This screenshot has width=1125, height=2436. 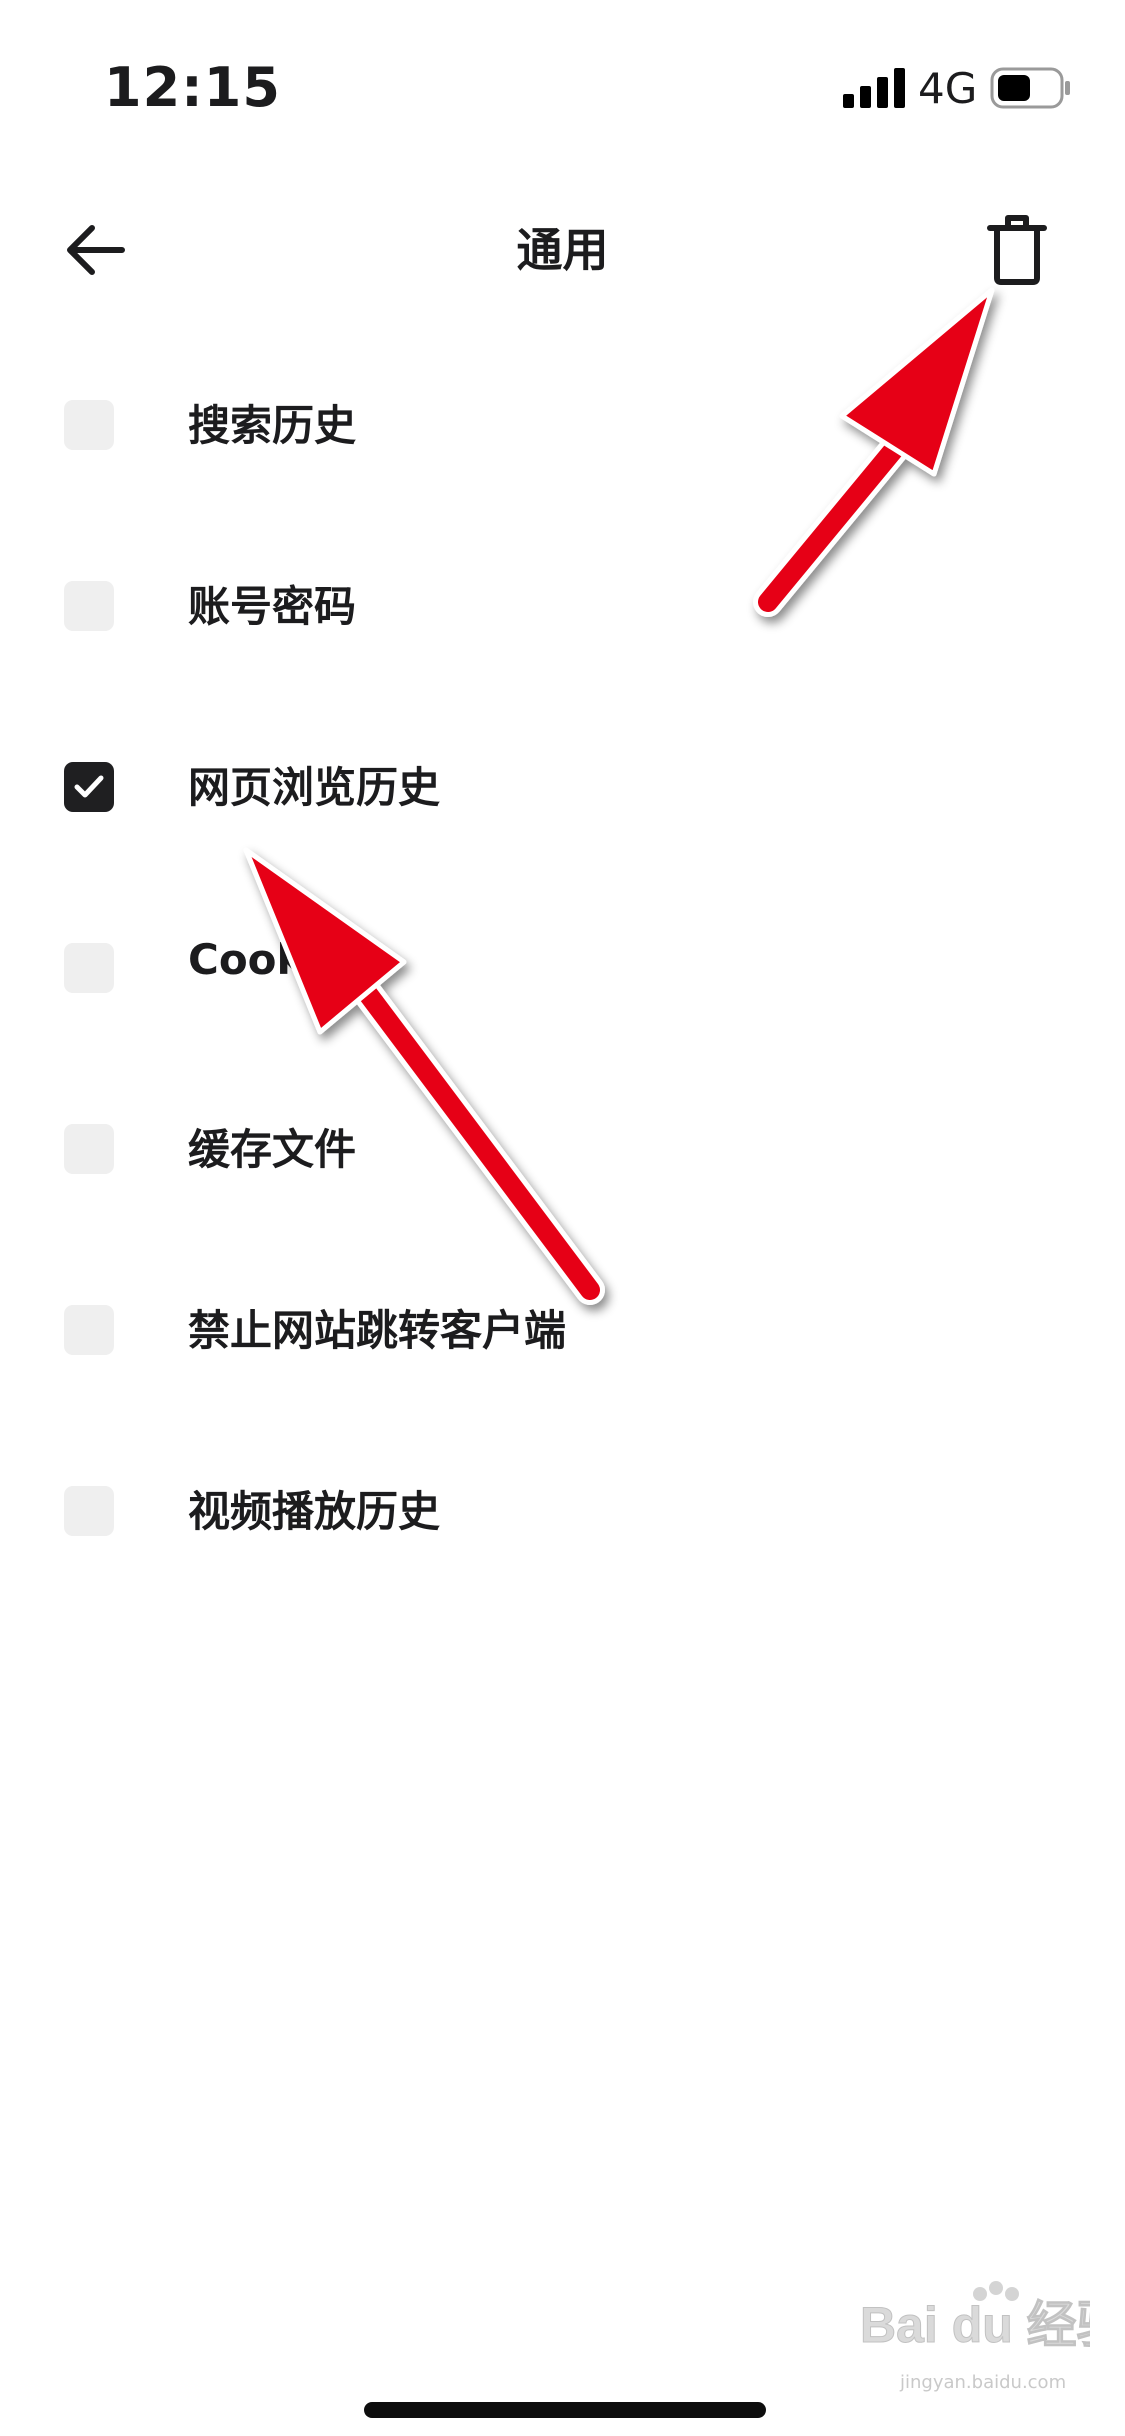 I want to click on option-label: 账号密码, so click(x=272, y=606).